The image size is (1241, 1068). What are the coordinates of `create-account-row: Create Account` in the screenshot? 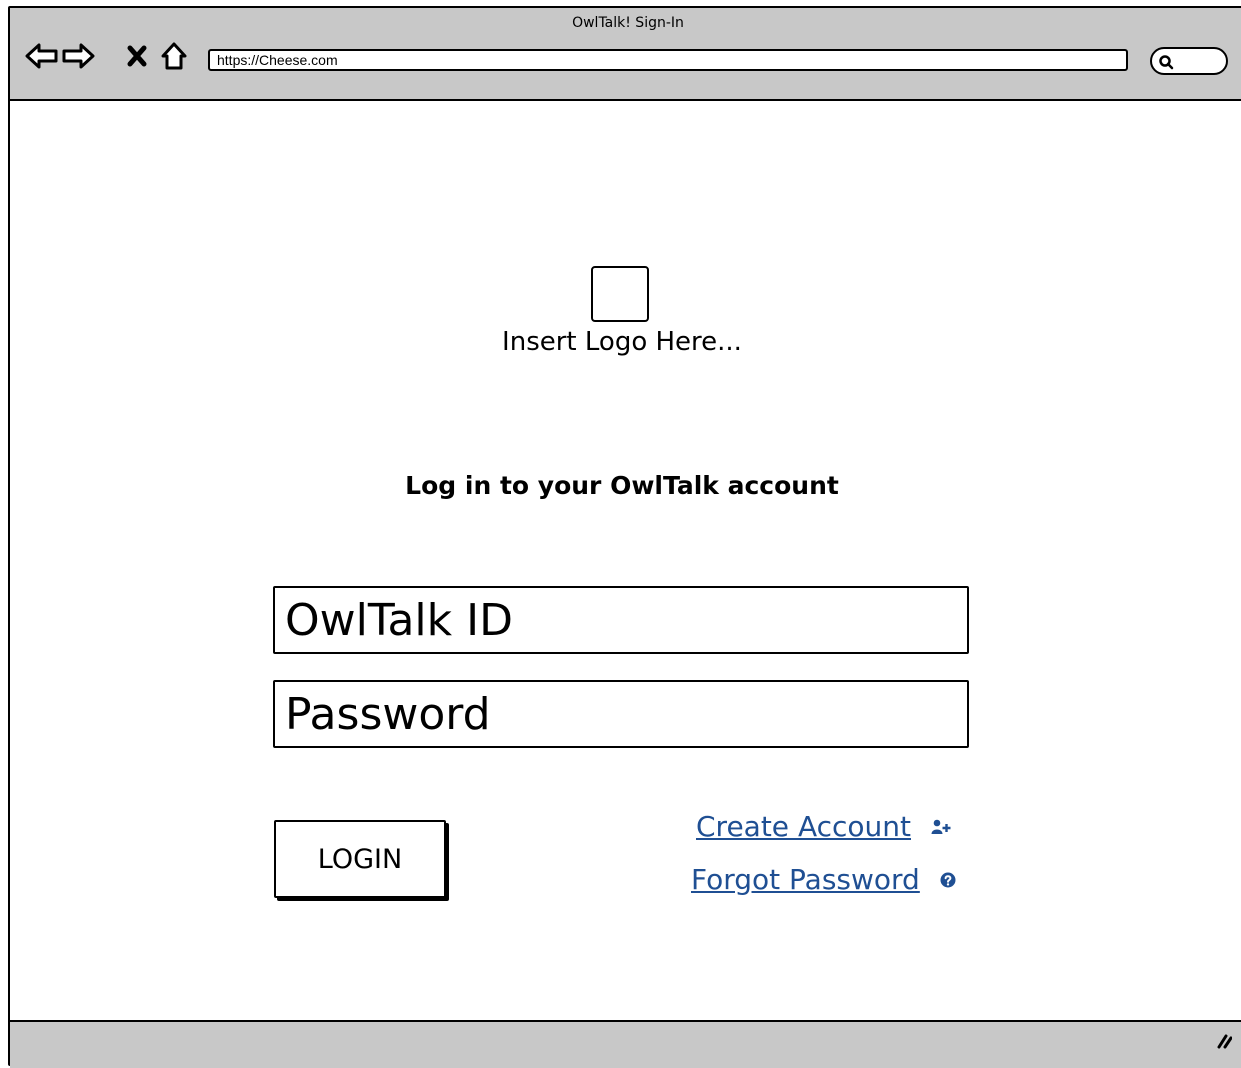 It's located at (823, 826).